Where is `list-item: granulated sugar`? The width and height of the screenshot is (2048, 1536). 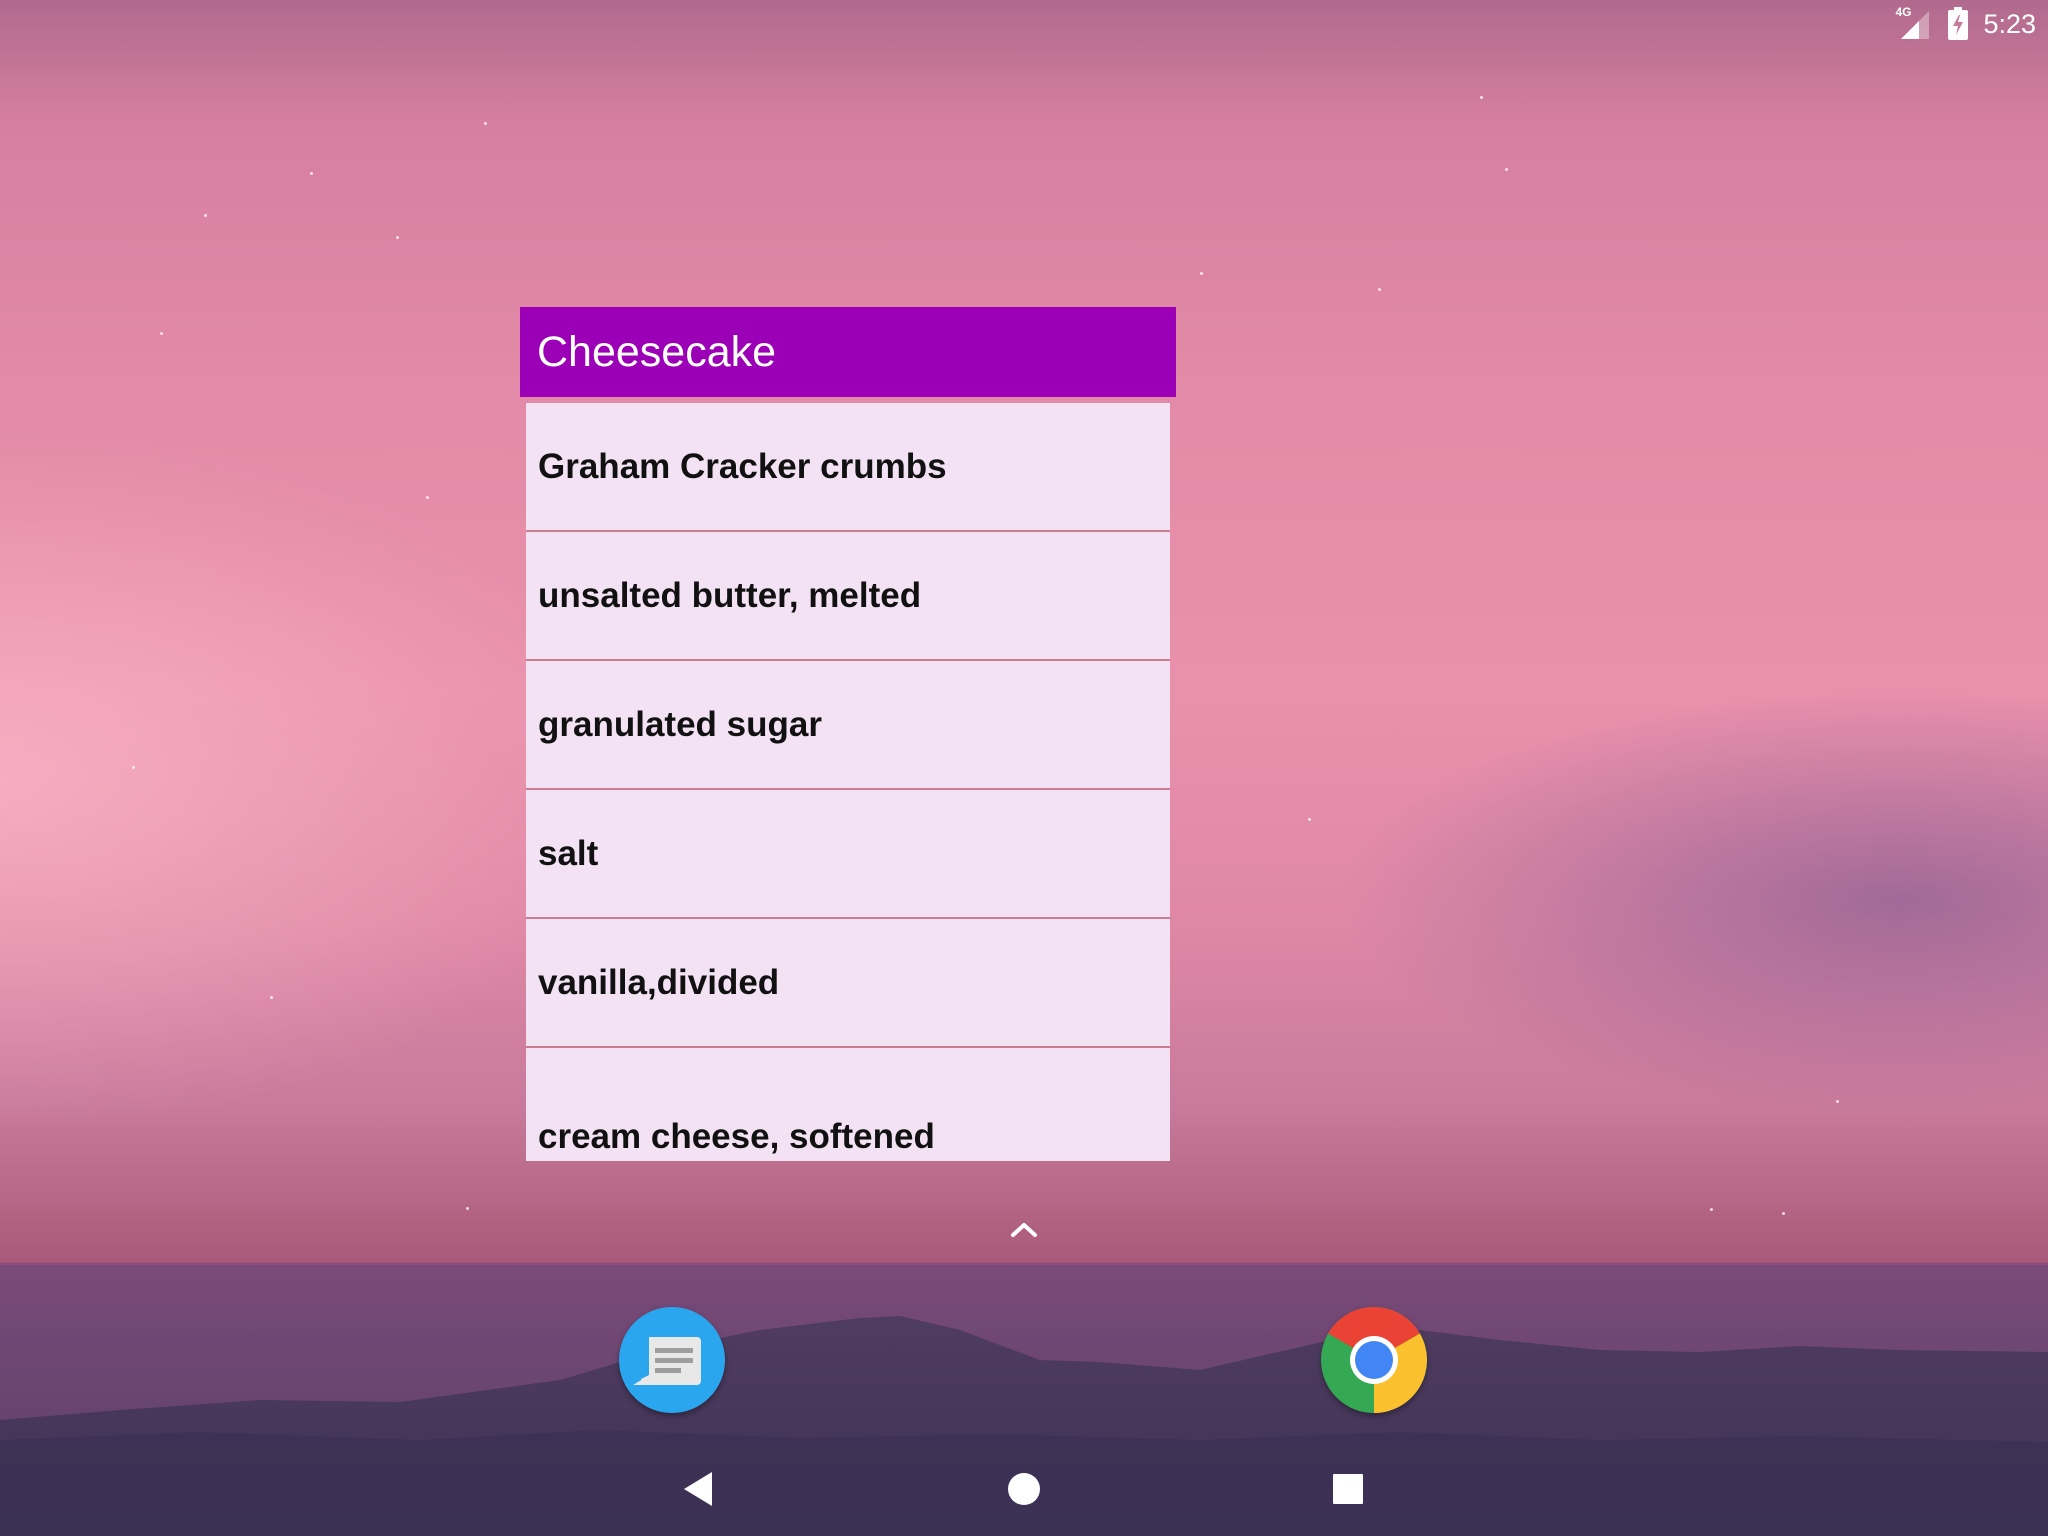 list-item: granulated sugar is located at coordinates (848, 725).